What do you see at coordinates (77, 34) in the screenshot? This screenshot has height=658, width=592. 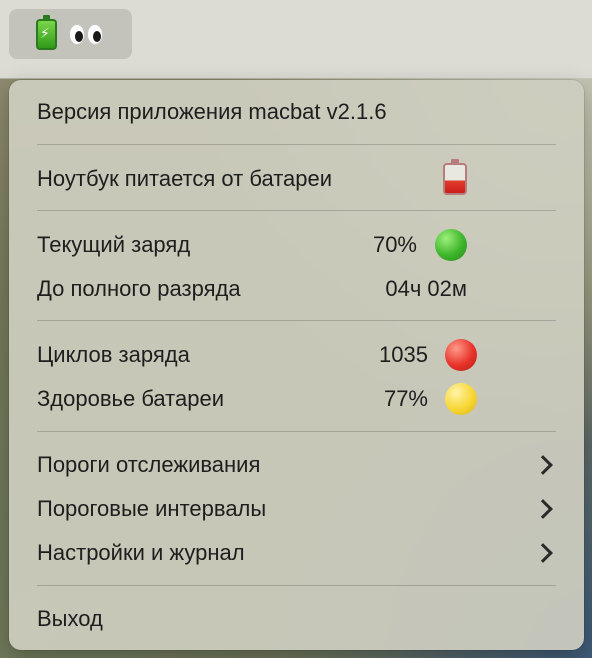 I see `left-eye-icon` at bounding box center [77, 34].